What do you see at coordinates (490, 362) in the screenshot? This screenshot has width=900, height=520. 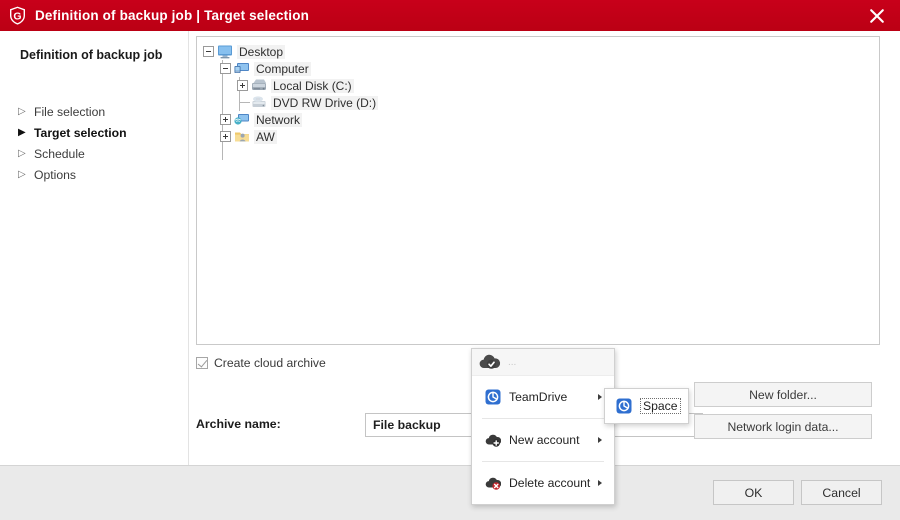 I see `cloud-check-icon` at bounding box center [490, 362].